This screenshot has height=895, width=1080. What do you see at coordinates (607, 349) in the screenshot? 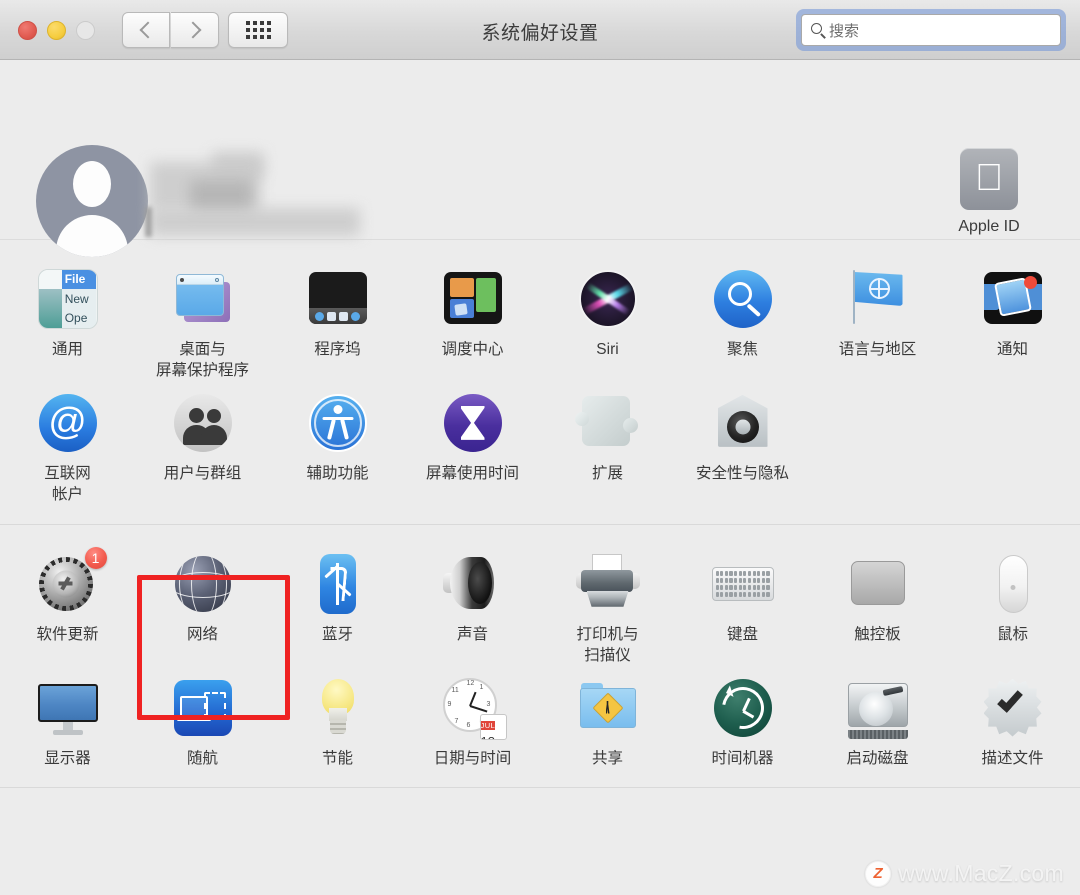
I see `pref-item-label: Siri` at bounding box center [607, 349].